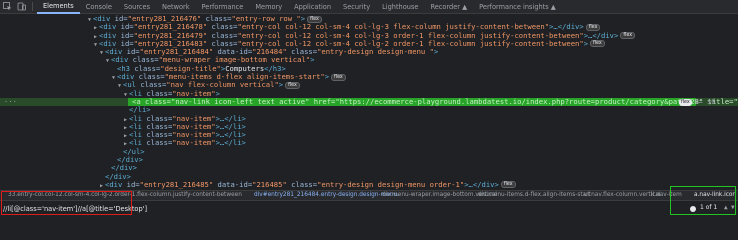 The width and height of the screenshot is (738, 240). What do you see at coordinates (223, 7) in the screenshot?
I see `tab-performance: Performance` at bounding box center [223, 7].